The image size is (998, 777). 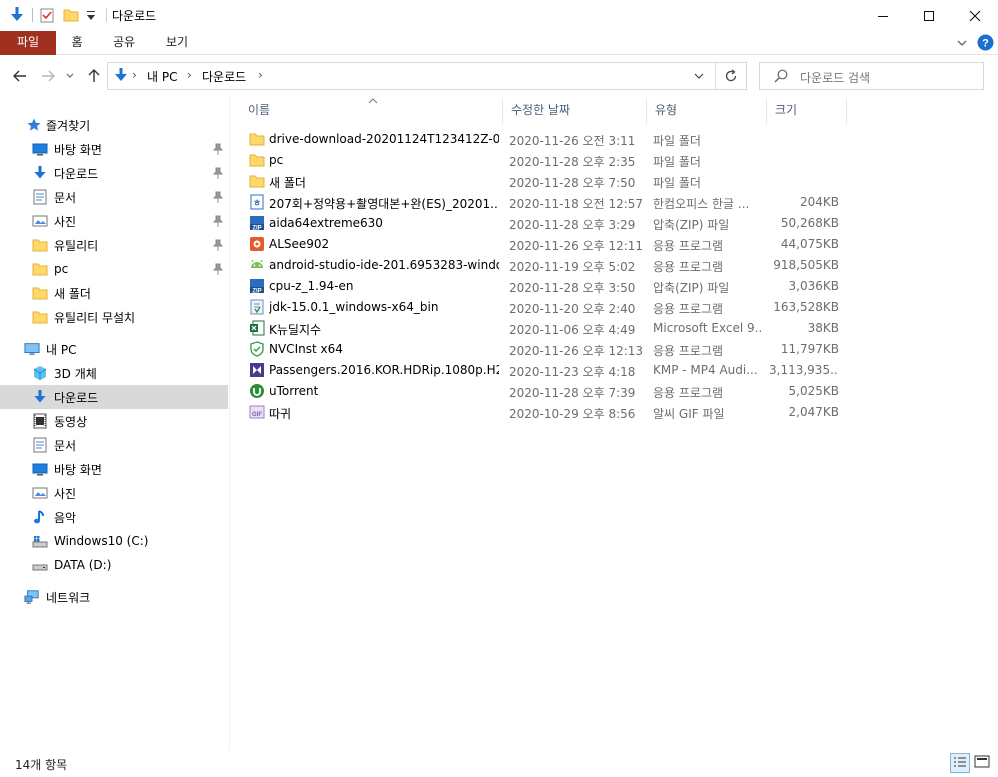 I want to click on new-folder-icon, so click(x=71, y=15).